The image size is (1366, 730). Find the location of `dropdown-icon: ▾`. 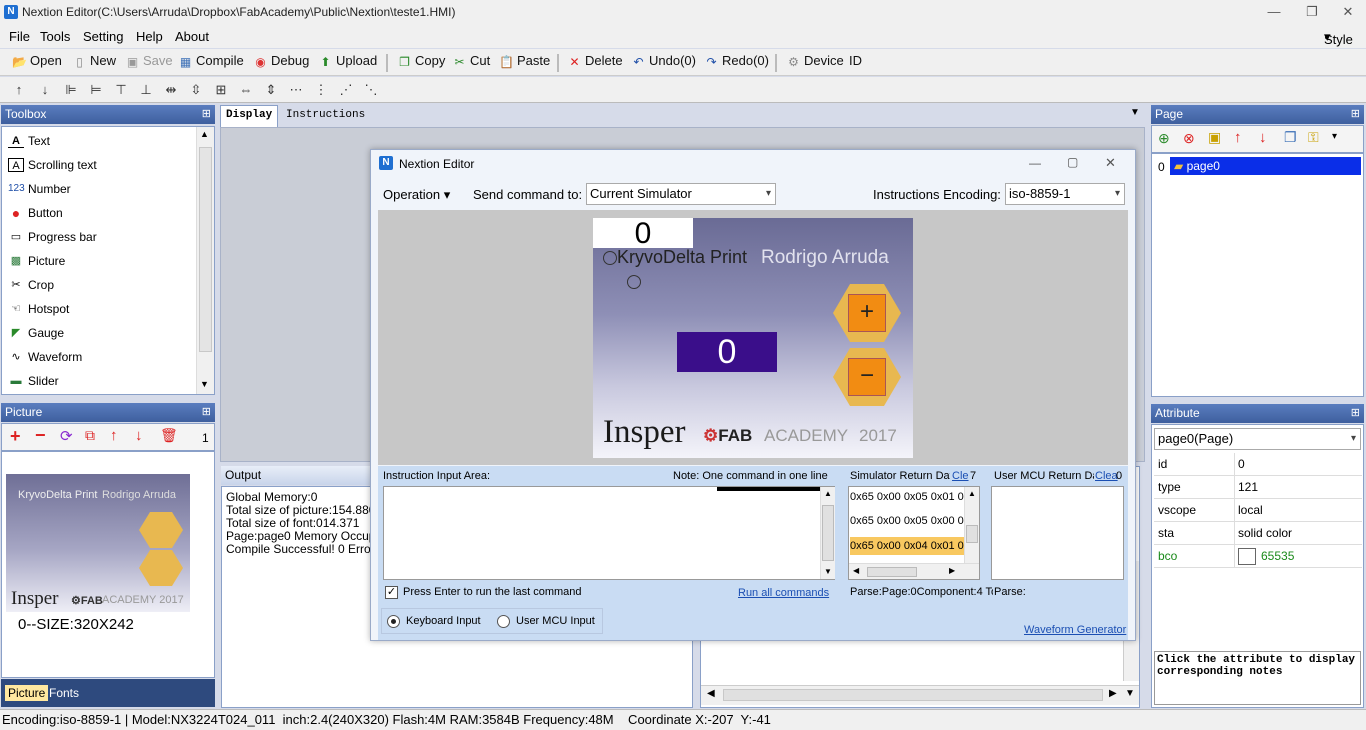

dropdown-icon: ▾ is located at coordinates (1334, 136).